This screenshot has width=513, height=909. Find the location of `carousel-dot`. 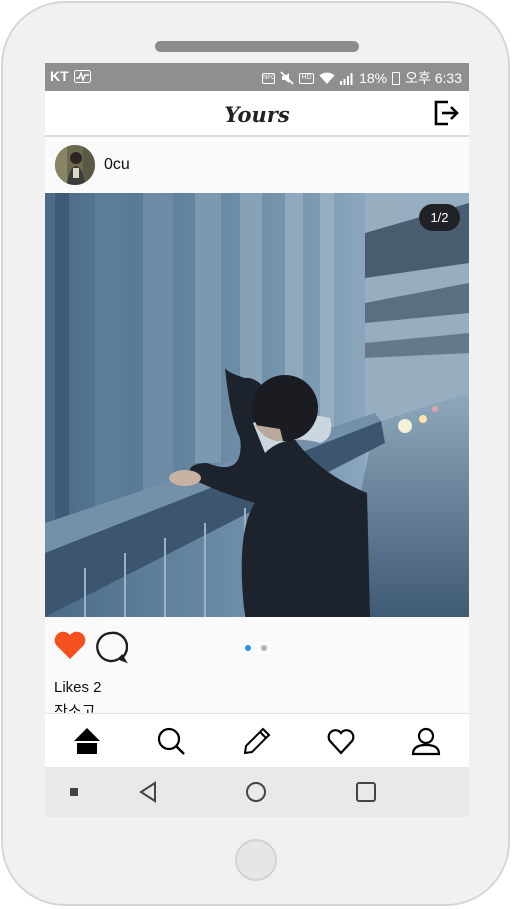

carousel-dot is located at coordinates (264, 648).